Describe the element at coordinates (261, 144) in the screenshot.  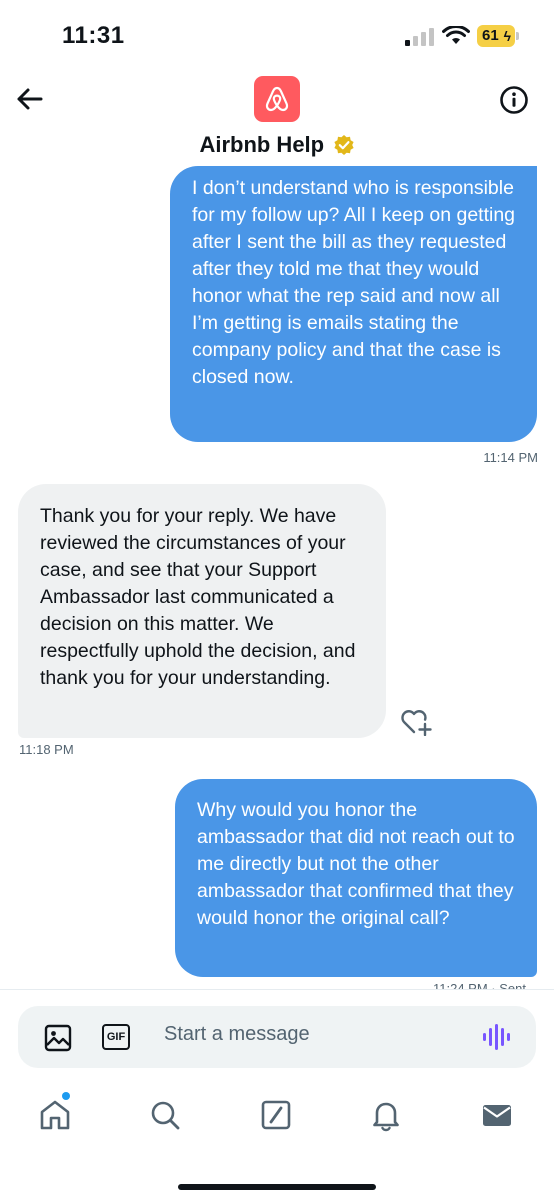
I see `conversation-title: Airbnb Help` at that location.